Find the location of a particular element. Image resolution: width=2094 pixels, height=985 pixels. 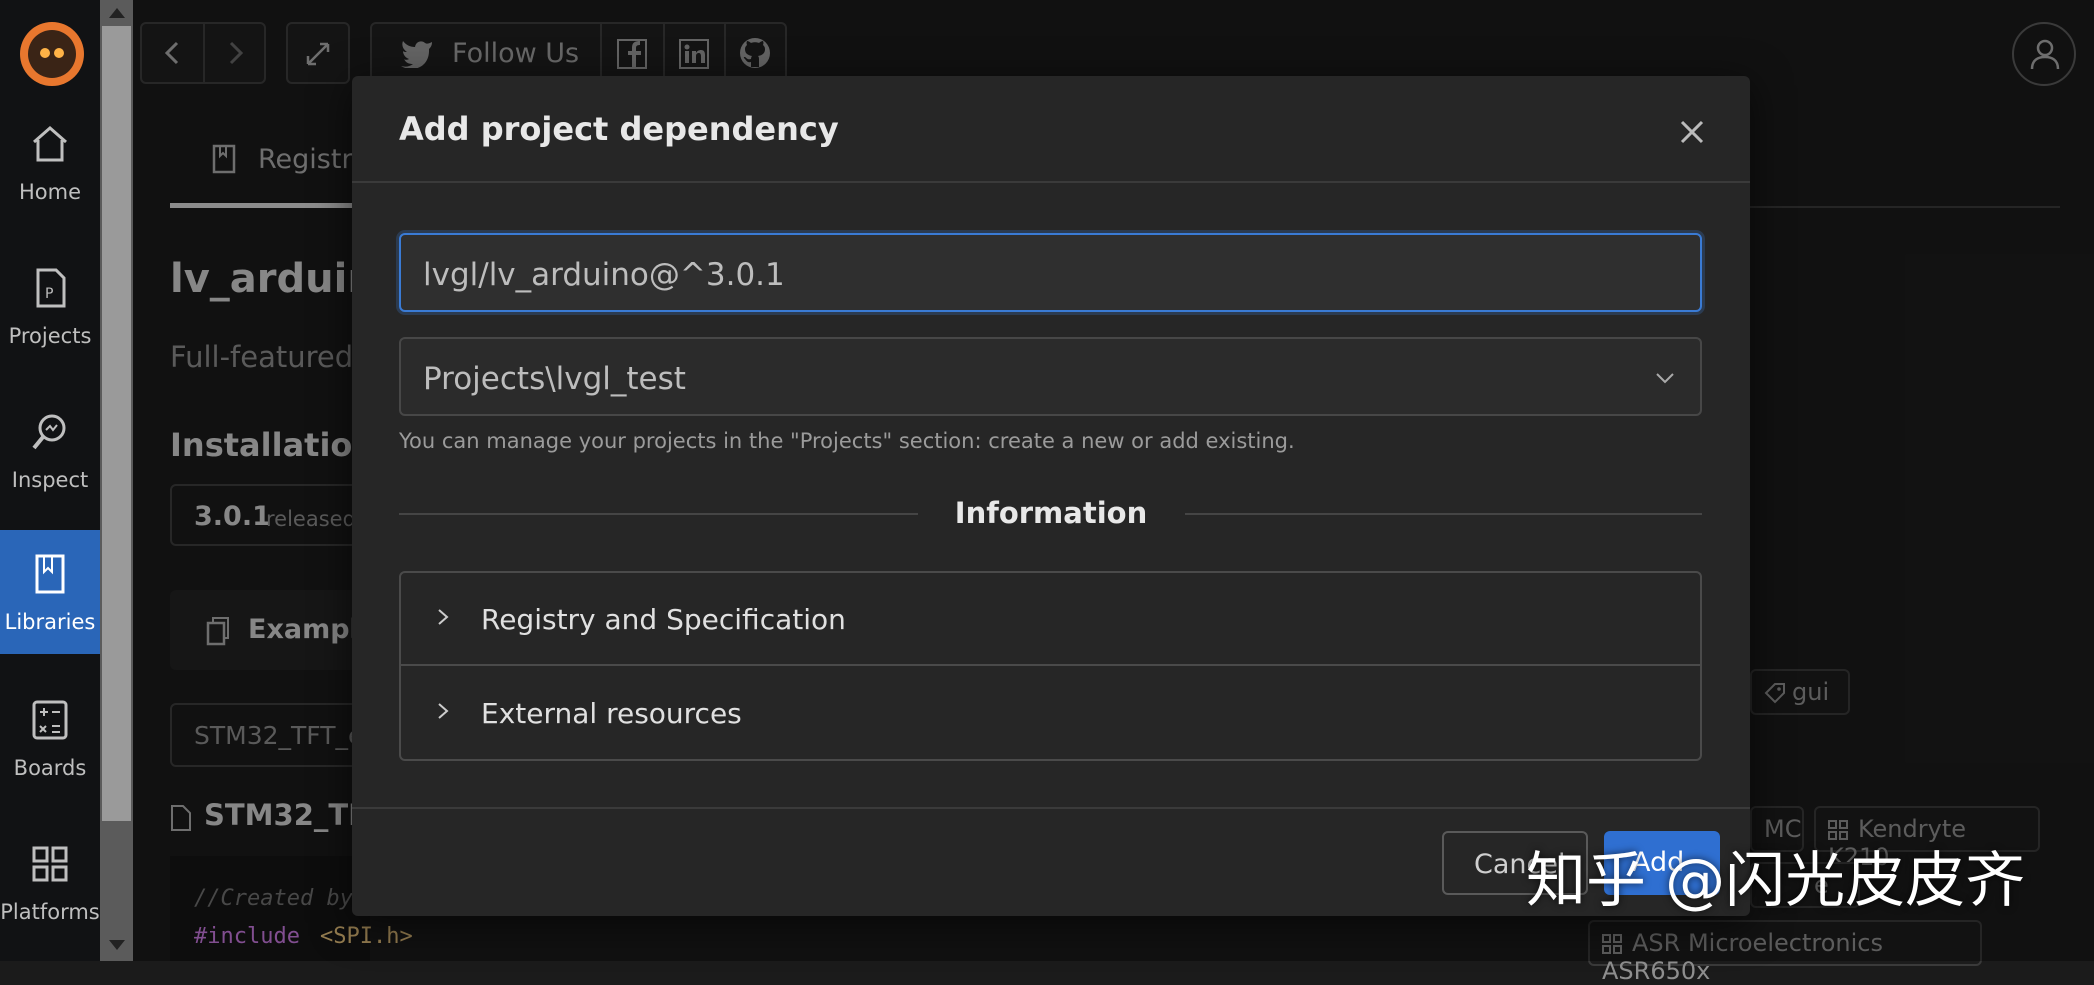

info-divider-right is located at coordinates (1443, 514).